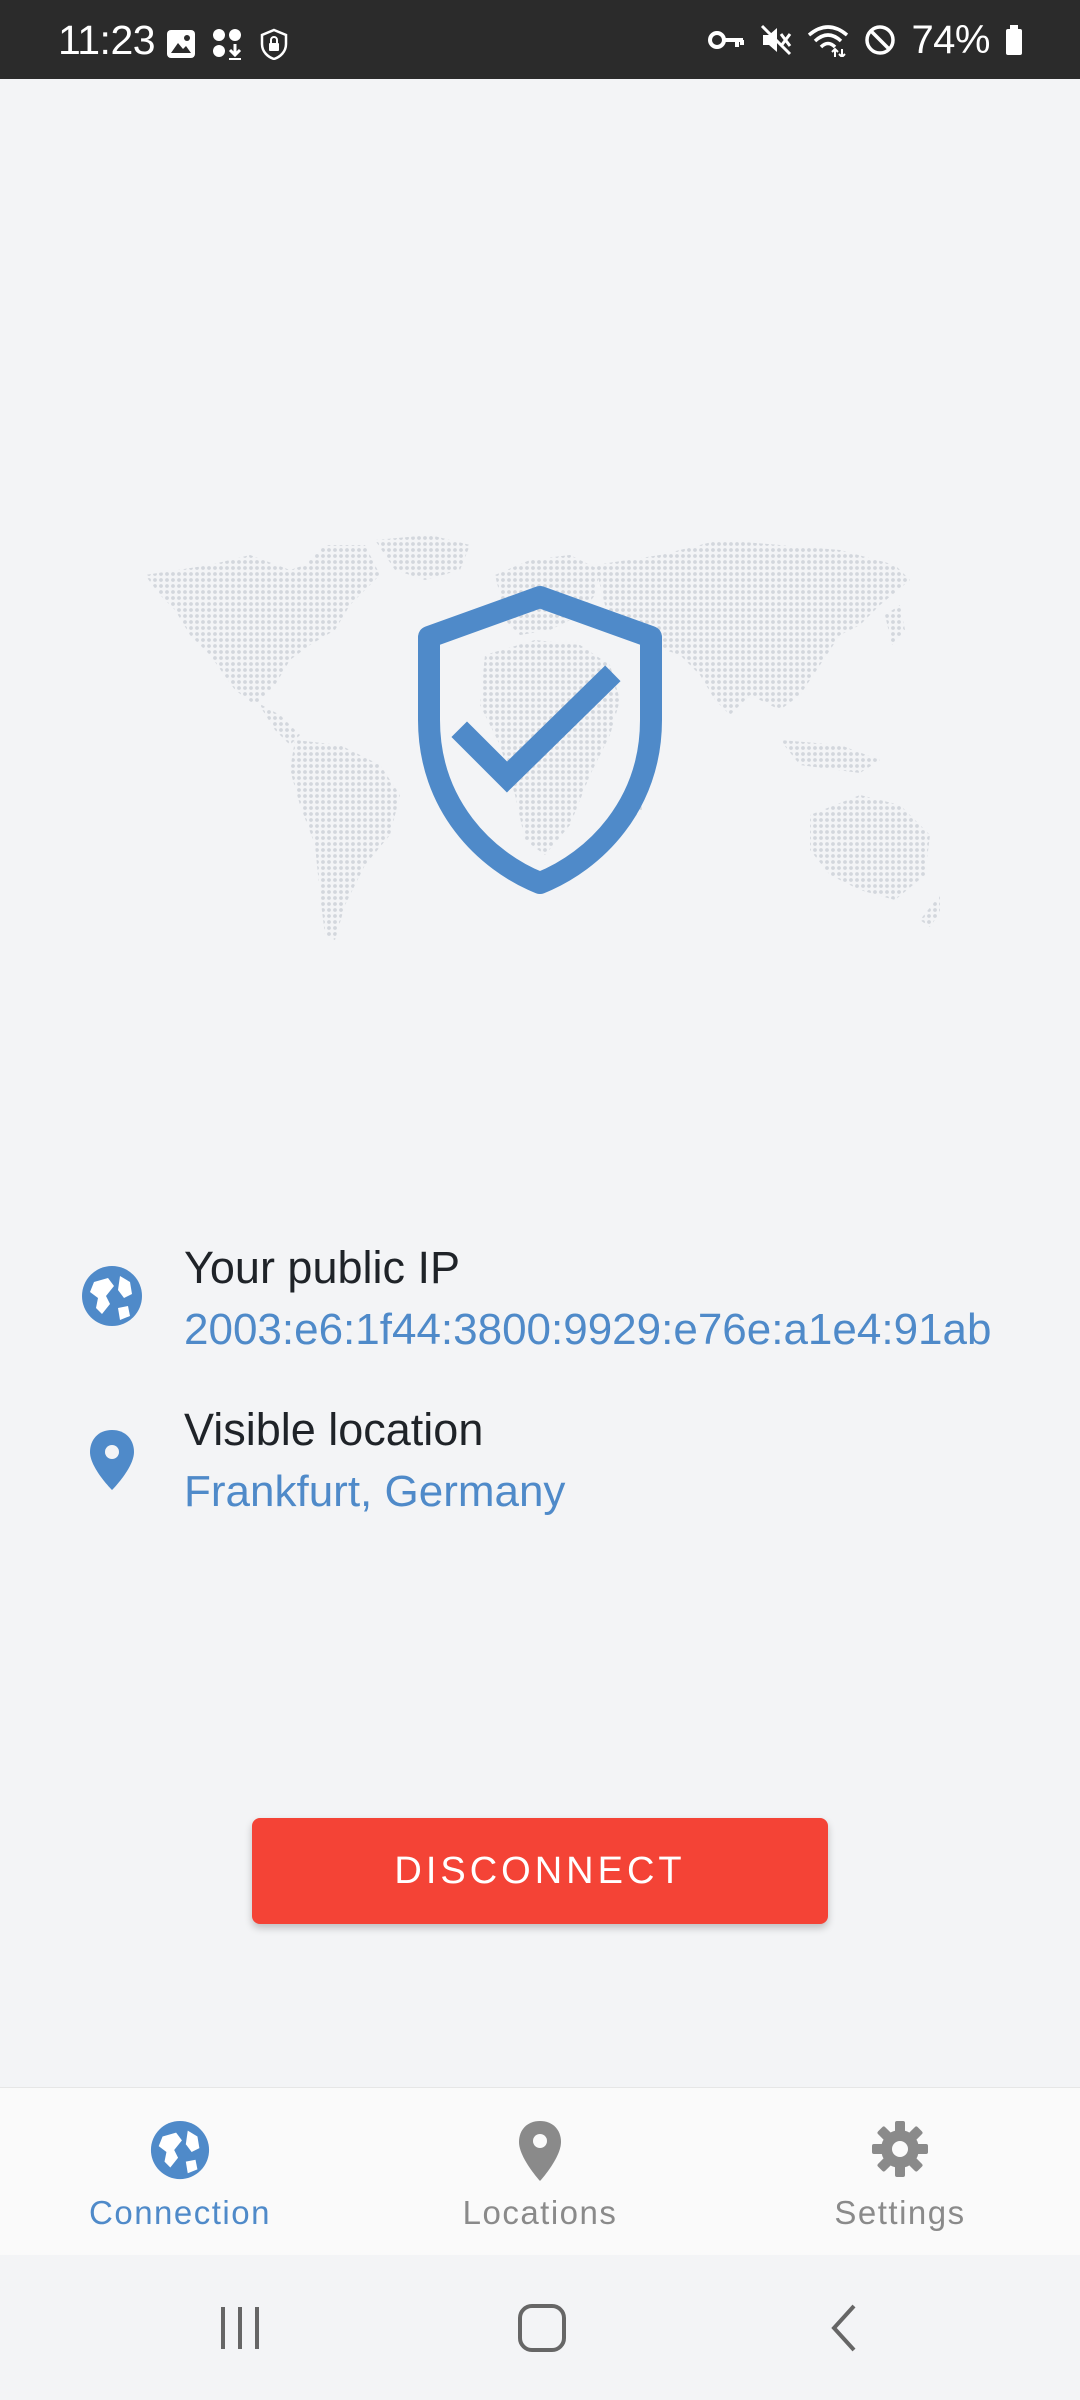 The image size is (1080, 2400). What do you see at coordinates (540, 2212) in the screenshot?
I see `tab-locations-label: Locations` at bounding box center [540, 2212].